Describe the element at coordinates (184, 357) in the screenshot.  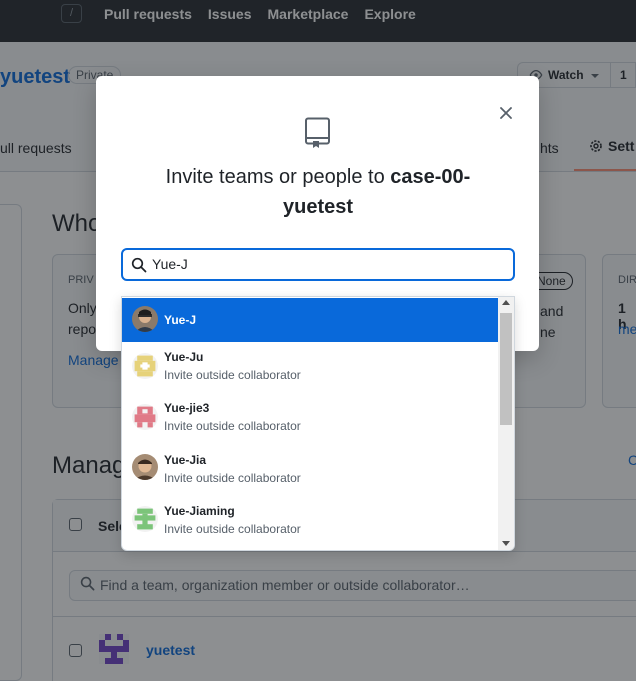
I see `suggestion-name: Yue-Ju` at that location.